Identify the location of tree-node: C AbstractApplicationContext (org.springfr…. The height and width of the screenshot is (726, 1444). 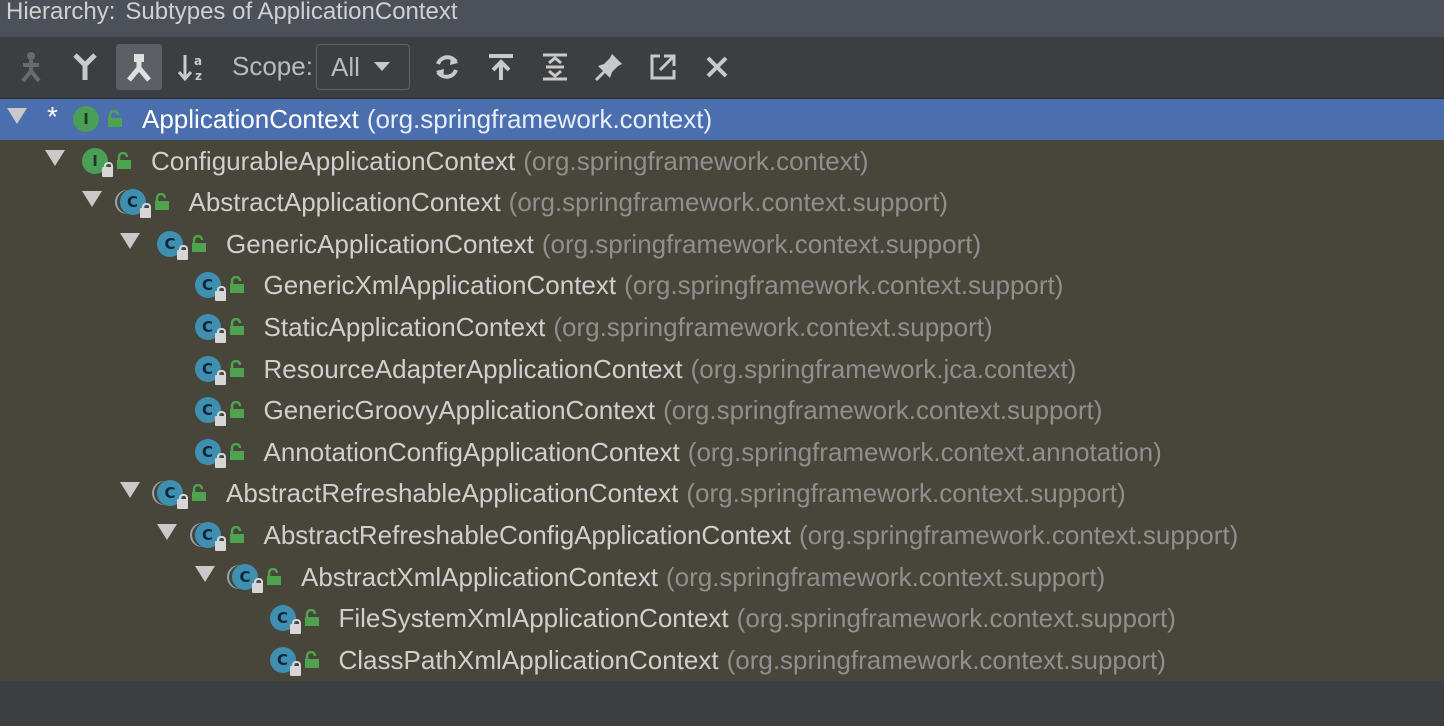
(722, 202).